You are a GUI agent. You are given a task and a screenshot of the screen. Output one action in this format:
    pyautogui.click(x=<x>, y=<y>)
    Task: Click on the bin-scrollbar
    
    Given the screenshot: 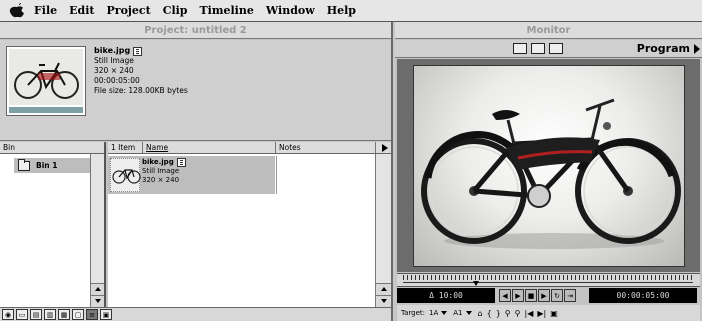 What is the action you would take?
    pyautogui.click(x=97, y=230)
    